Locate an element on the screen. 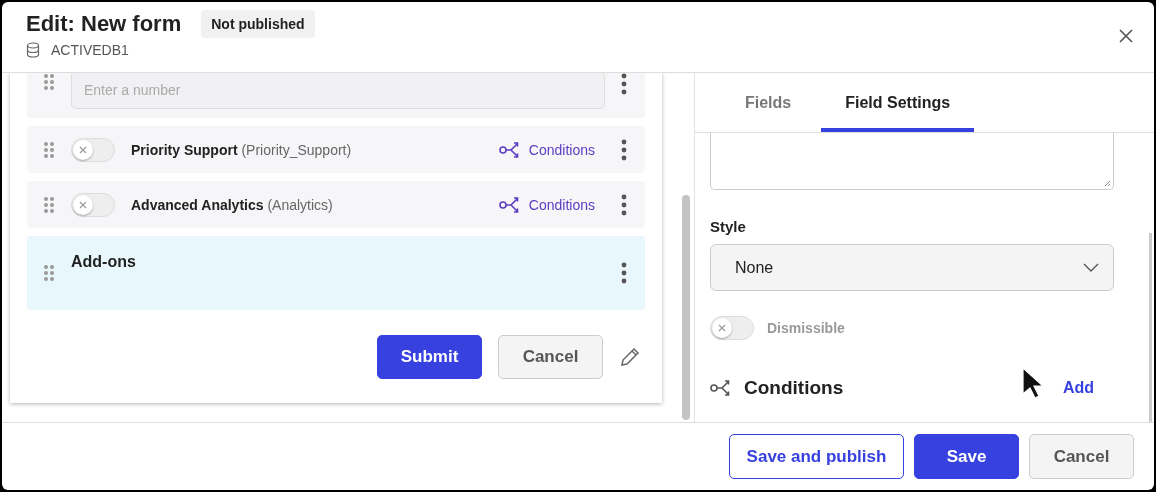 The width and height of the screenshot is (1156, 492). add-link: Add is located at coordinates (1078, 388).